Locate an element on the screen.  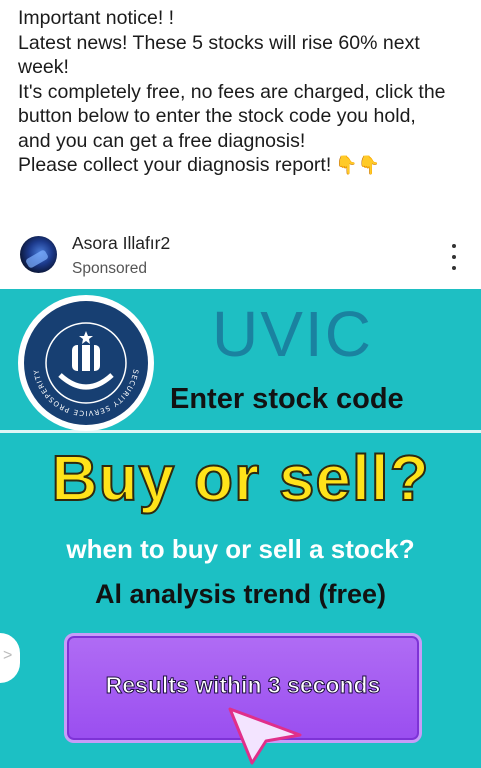
chevron-right-icon: > is located at coordinates (8, 655).